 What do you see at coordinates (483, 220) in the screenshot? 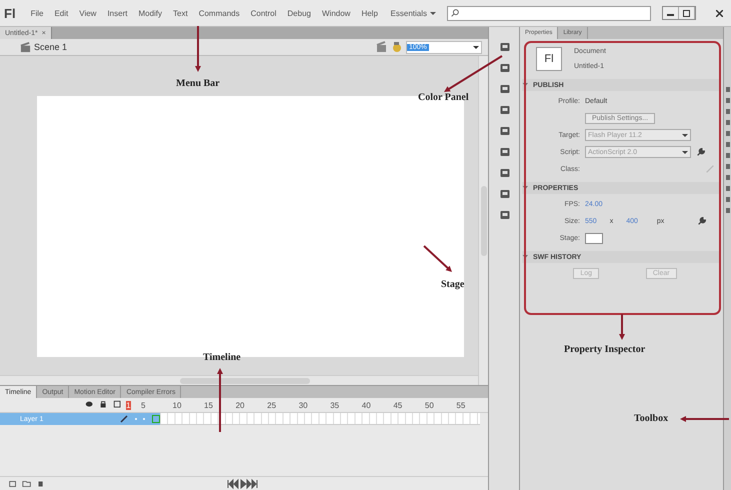
I see `vertical-scrollbar` at bounding box center [483, 220].